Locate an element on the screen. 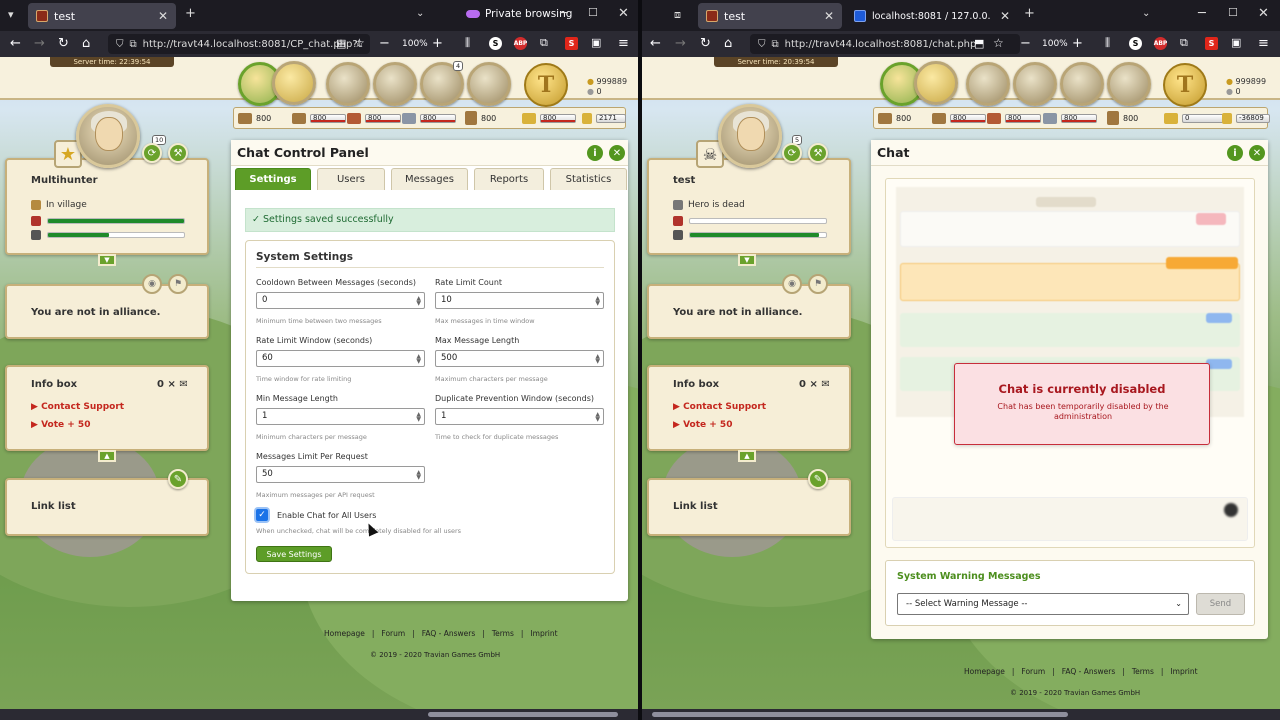  home-icon: ⌂ is located at coordinates (728, 43).